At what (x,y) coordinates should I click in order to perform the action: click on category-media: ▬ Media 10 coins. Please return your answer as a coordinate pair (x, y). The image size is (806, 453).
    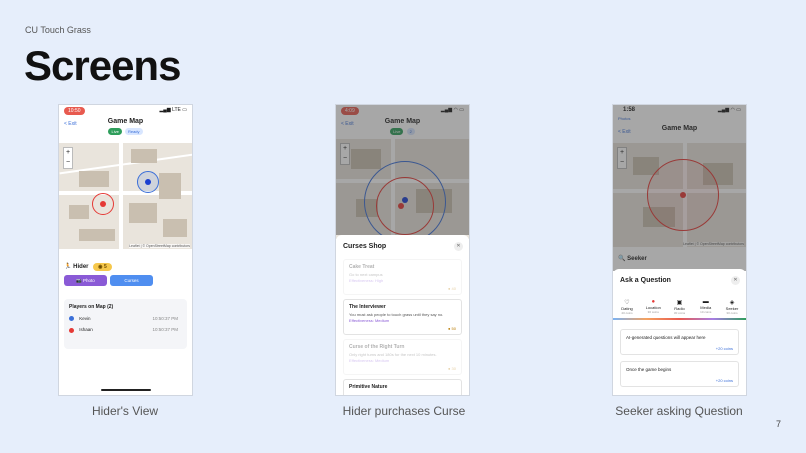
    Looking at the image, I should click on (706, 307).